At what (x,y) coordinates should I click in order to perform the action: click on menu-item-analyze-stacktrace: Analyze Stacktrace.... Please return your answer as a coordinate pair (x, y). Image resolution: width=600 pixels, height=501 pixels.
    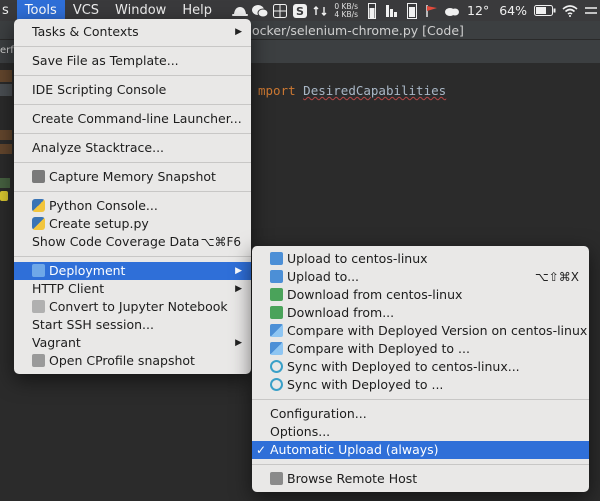
    Looking at the image, I should click on (132, 148).